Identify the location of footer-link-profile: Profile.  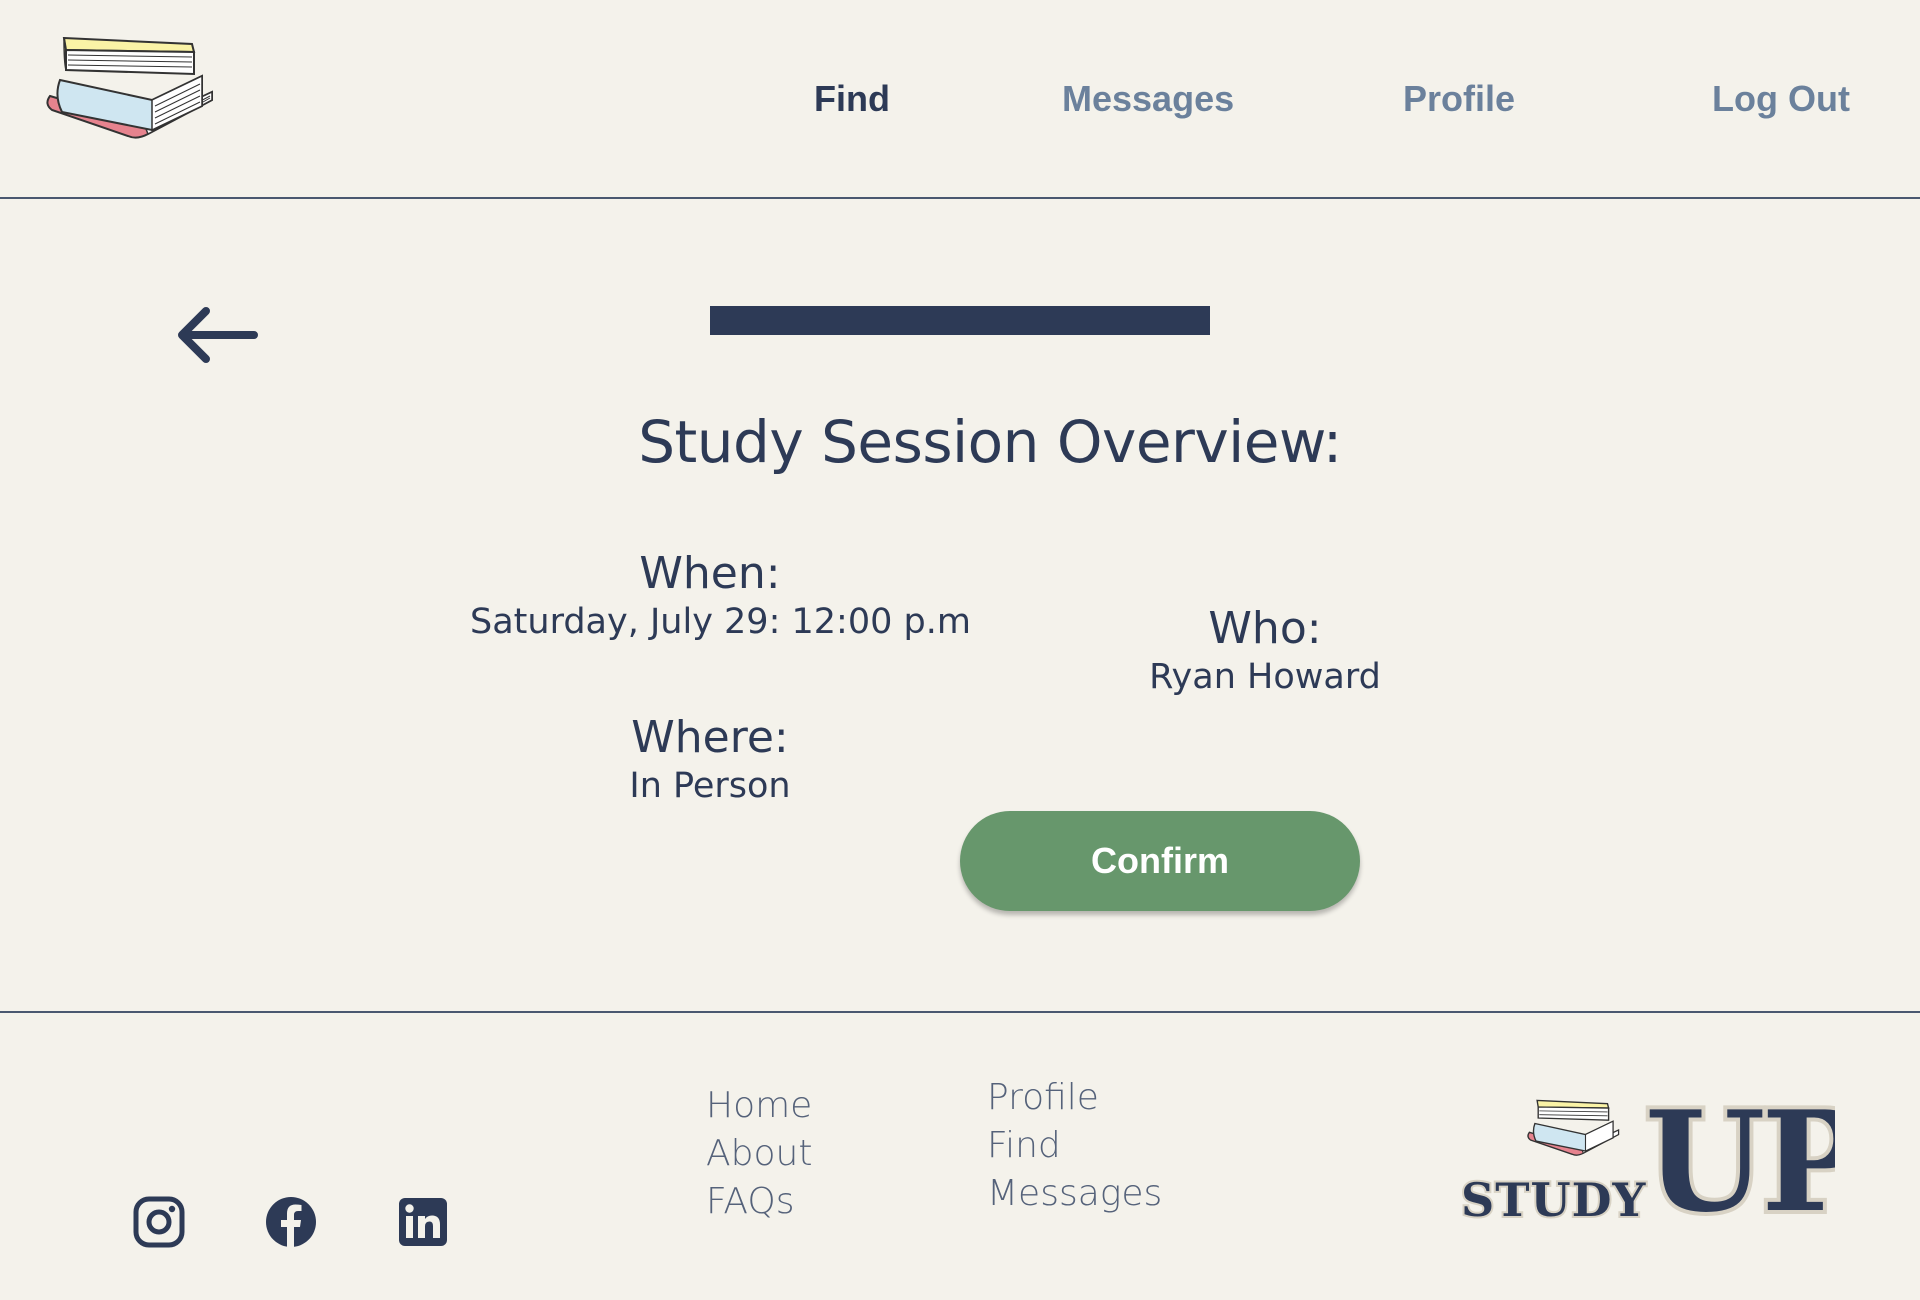
(1074, 1098).